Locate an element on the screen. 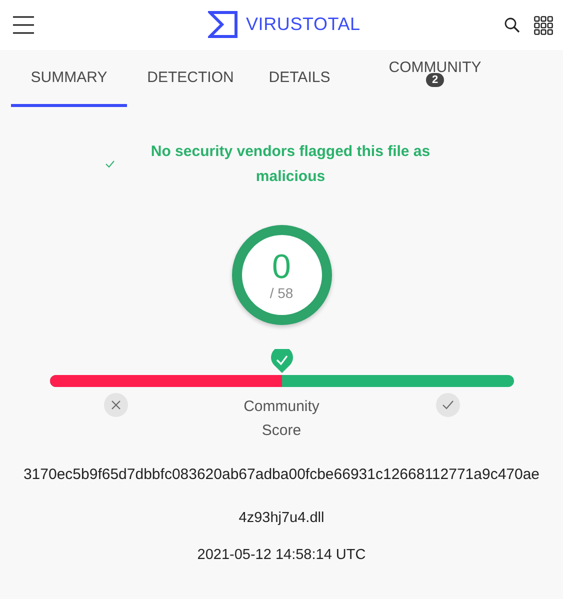 The image size is (563, 599). search-icon is located at coordinates (512, 25).